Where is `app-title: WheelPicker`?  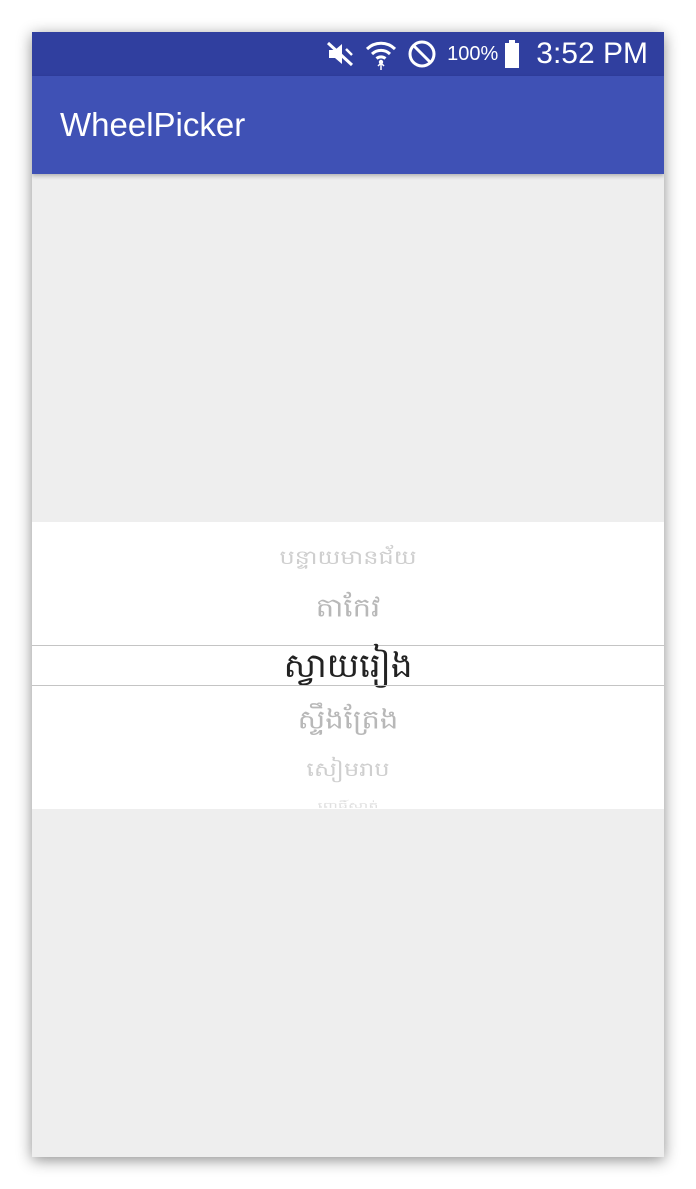
app-title: WheelPicker is located at coordinates (153, 124).